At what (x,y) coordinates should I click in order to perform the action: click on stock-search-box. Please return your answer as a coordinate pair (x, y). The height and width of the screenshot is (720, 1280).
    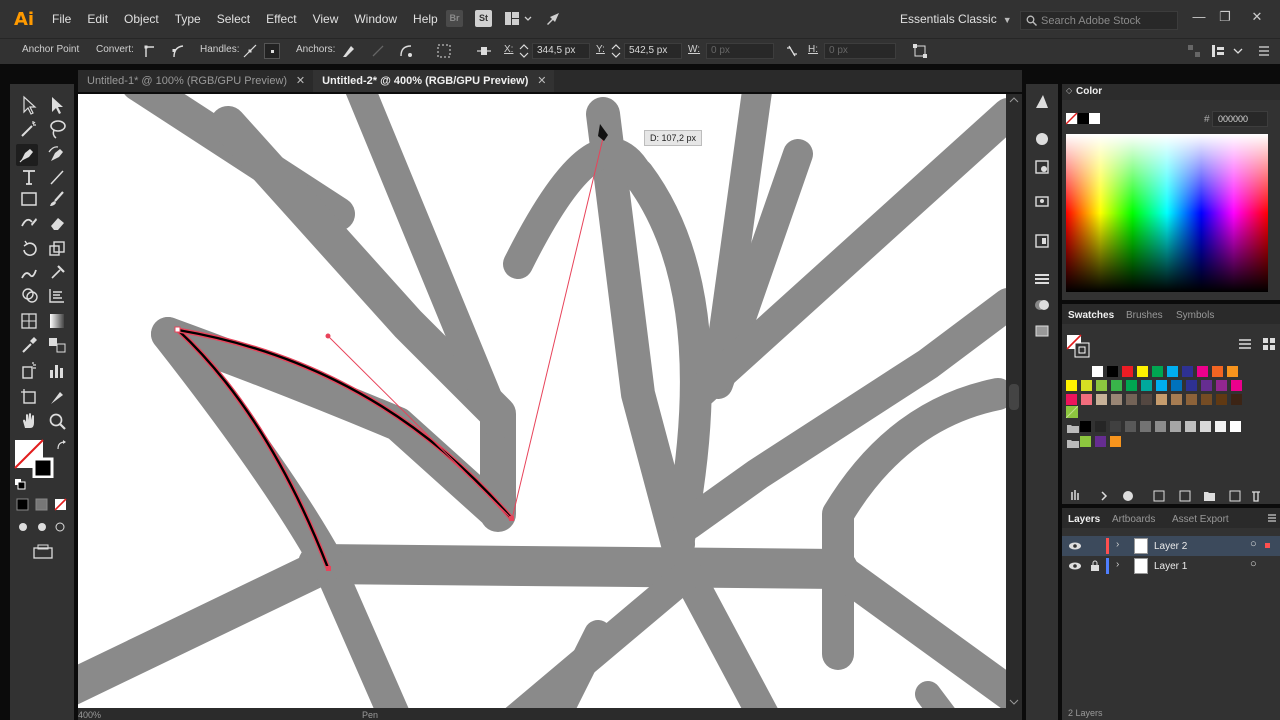
    Looking at the image, I should click on (1099, 20).